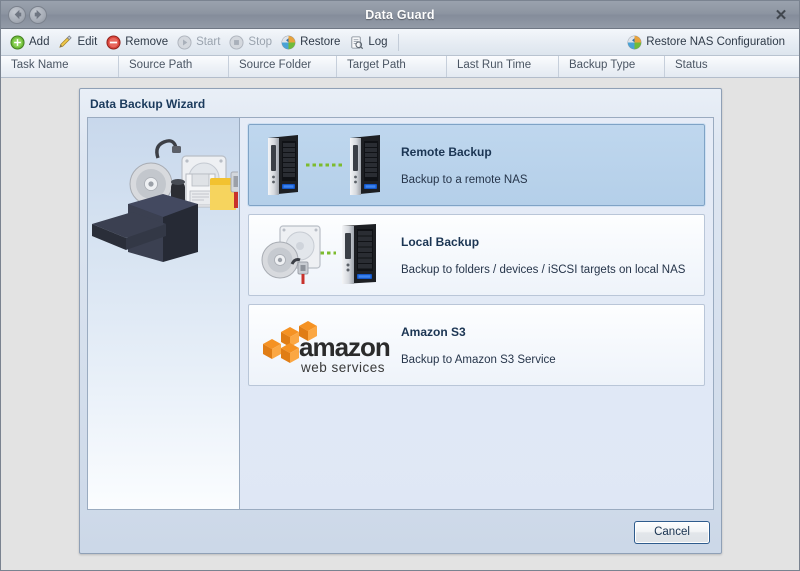 The height and width of the screenshot is (571, 800). What do you see at coordinates (147, 42) in the screenshot?
I see `remove-button-label: Remove` at bounding box center [147, 42].